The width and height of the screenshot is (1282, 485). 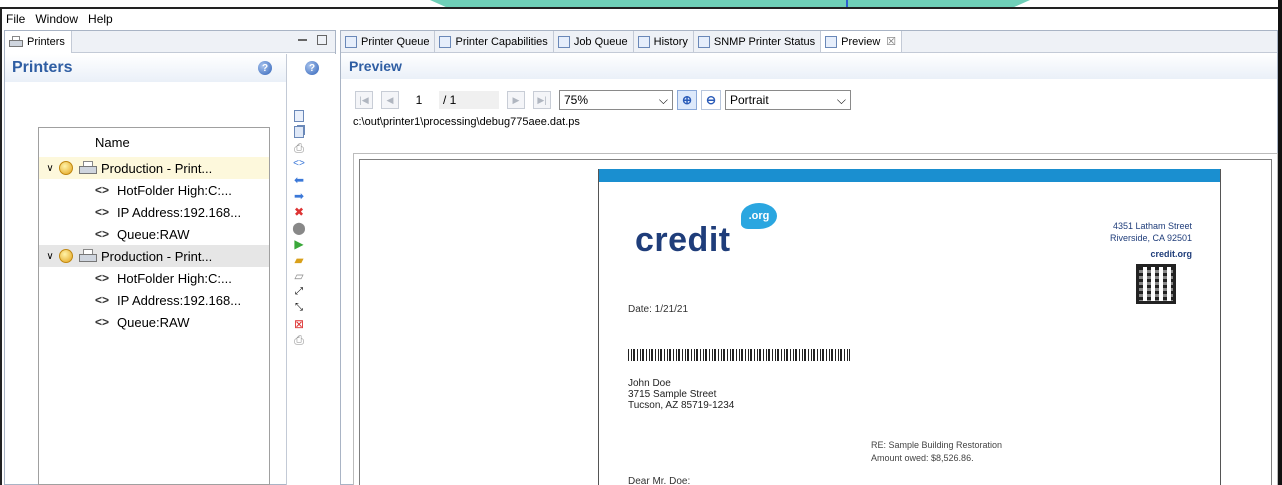 What do you see at coordinates (46, 41) in the screenshot?
I see `tab-printers-label: Printers` at bounding box center [46, 41].